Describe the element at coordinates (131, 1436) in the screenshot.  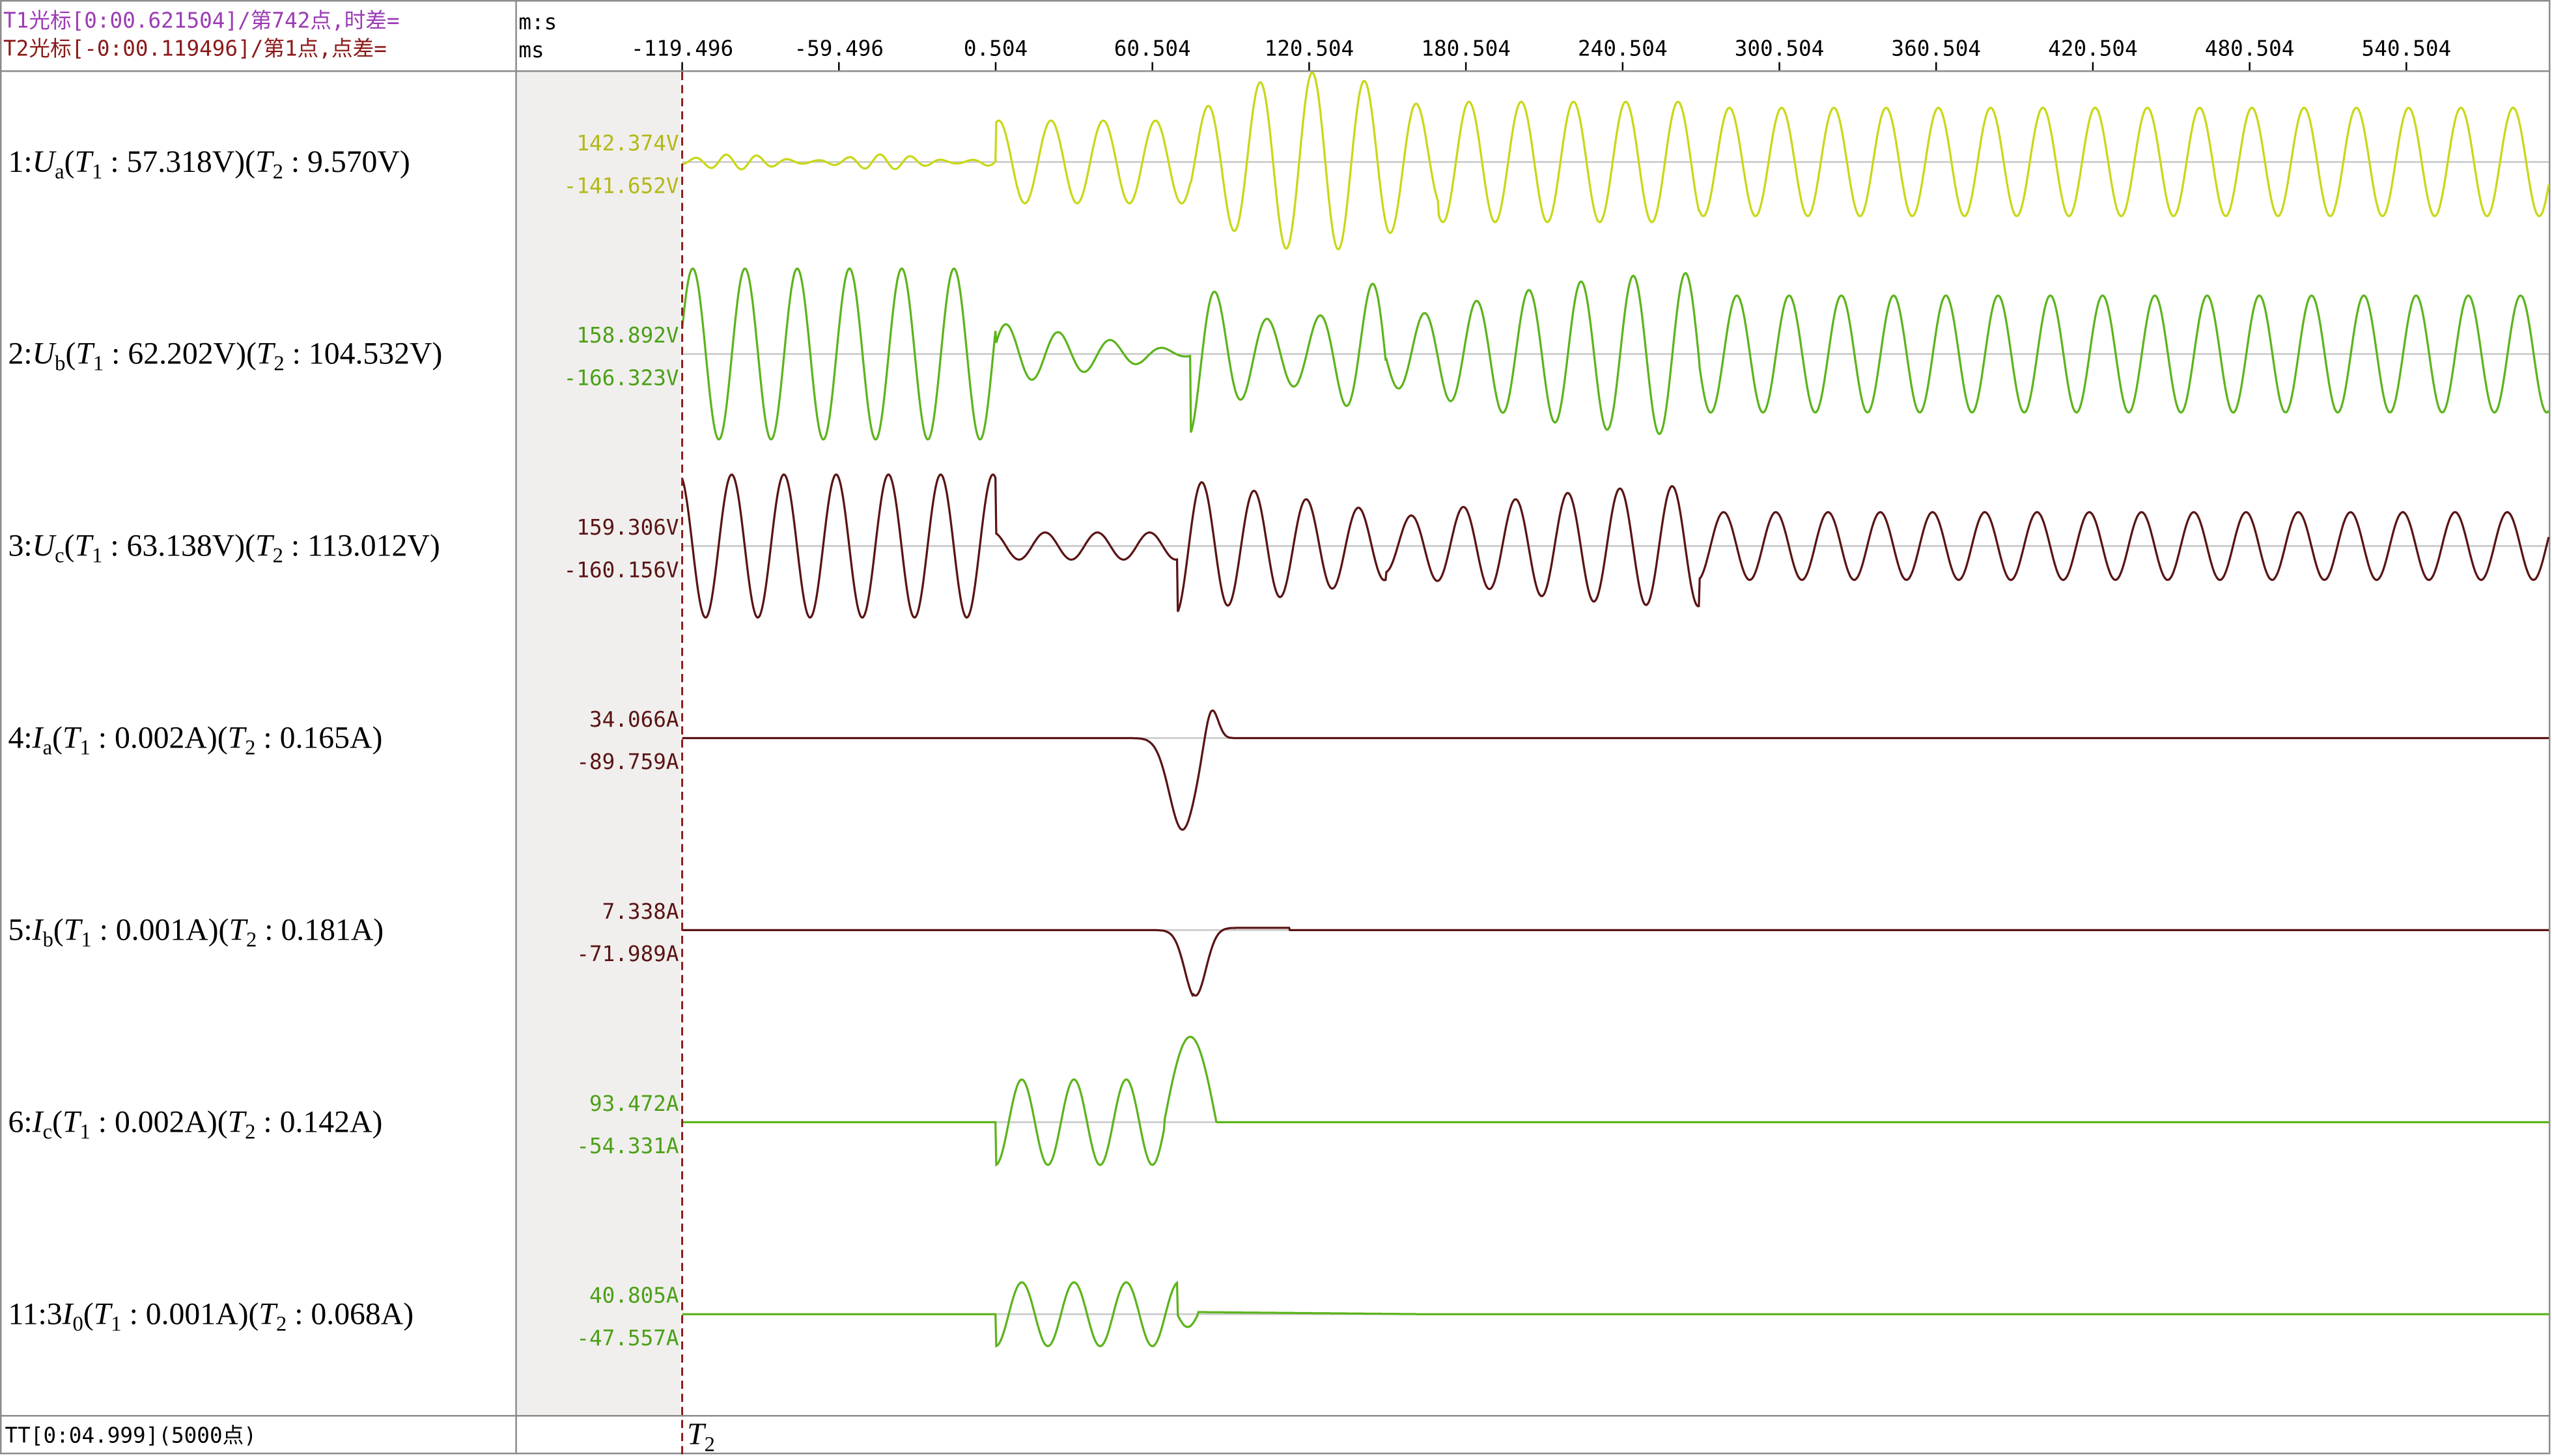
I see `total-duration: TT[0:04.999](5000点)` at that location.